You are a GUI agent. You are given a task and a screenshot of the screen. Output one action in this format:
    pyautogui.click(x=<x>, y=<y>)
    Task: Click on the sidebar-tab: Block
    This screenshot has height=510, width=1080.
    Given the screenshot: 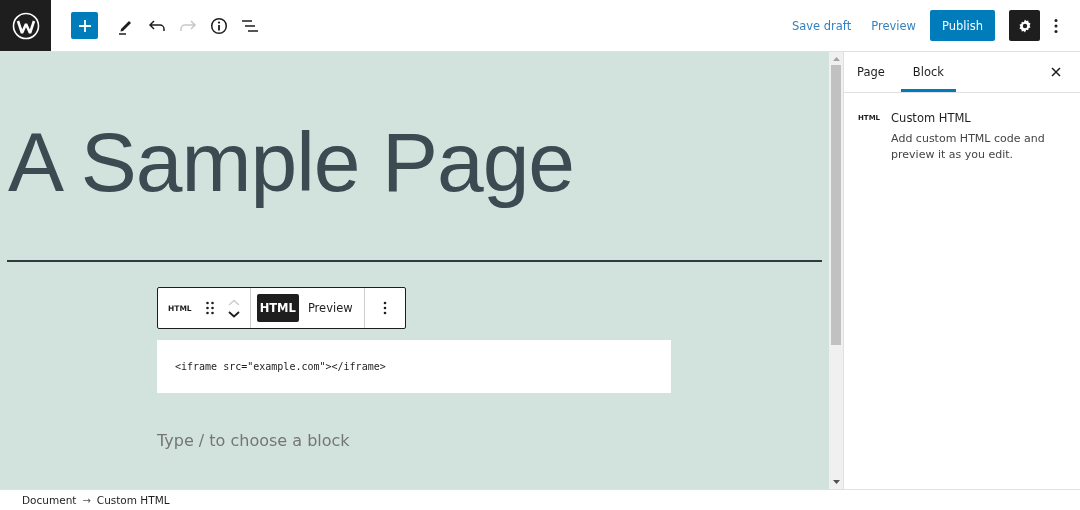 What is the action you would take?
    pyautogui.click(x=928, y=72)
    